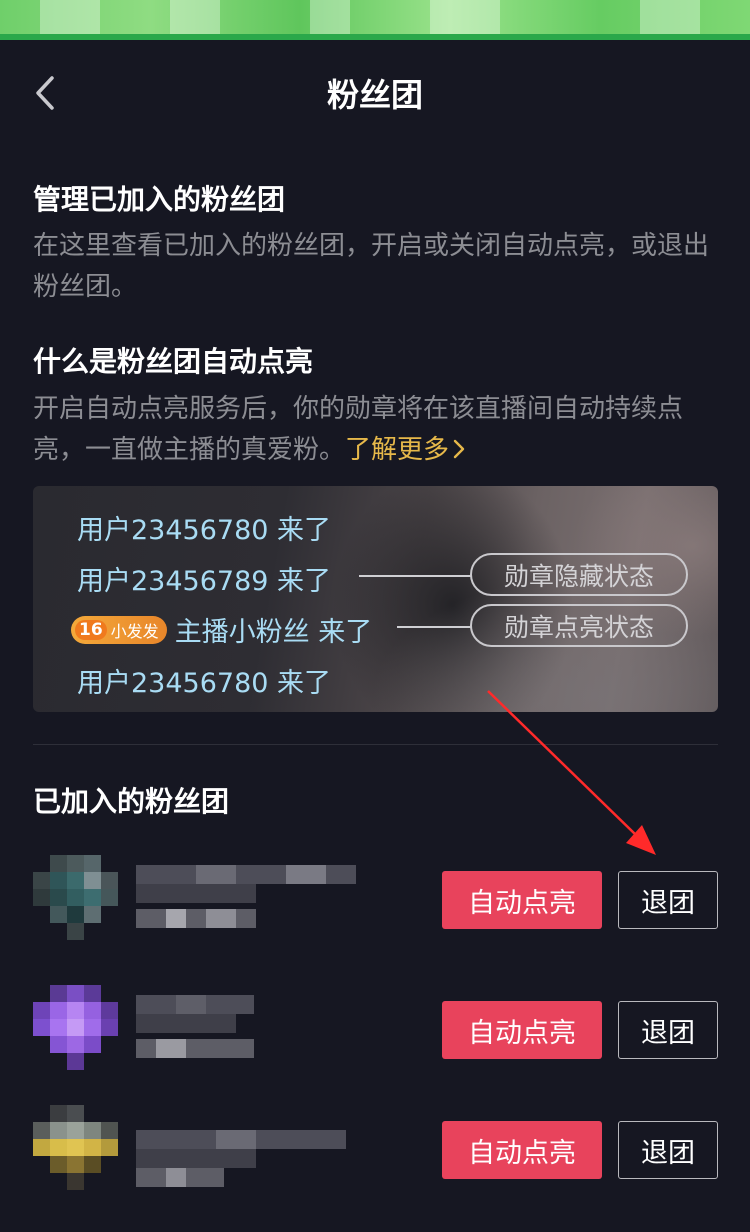  I want to click on page-title: 粉丝团, so click(374, 95).